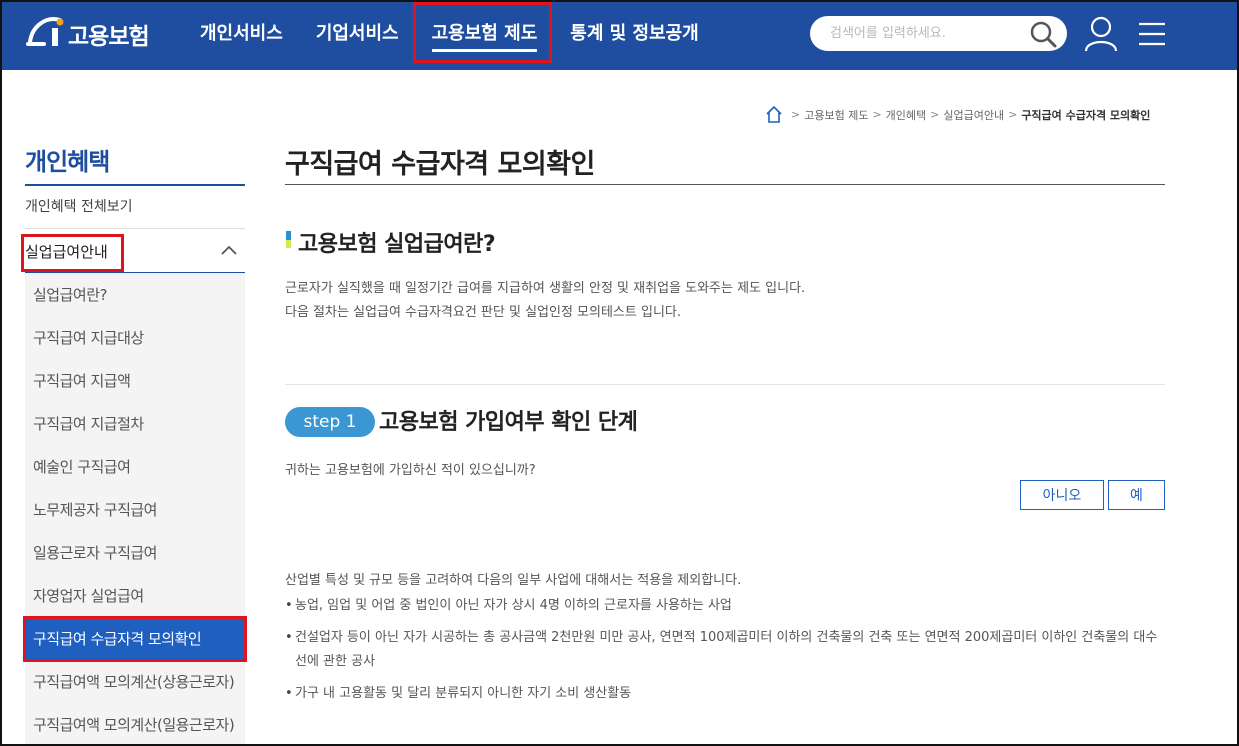 The width and height of the screenshot is (1239, 746). What do you see at coordinates (135, 467) in the screenshot?
I see `sidebar-item-artist: 예술인 구직급여` at bounding box center [135, 467].